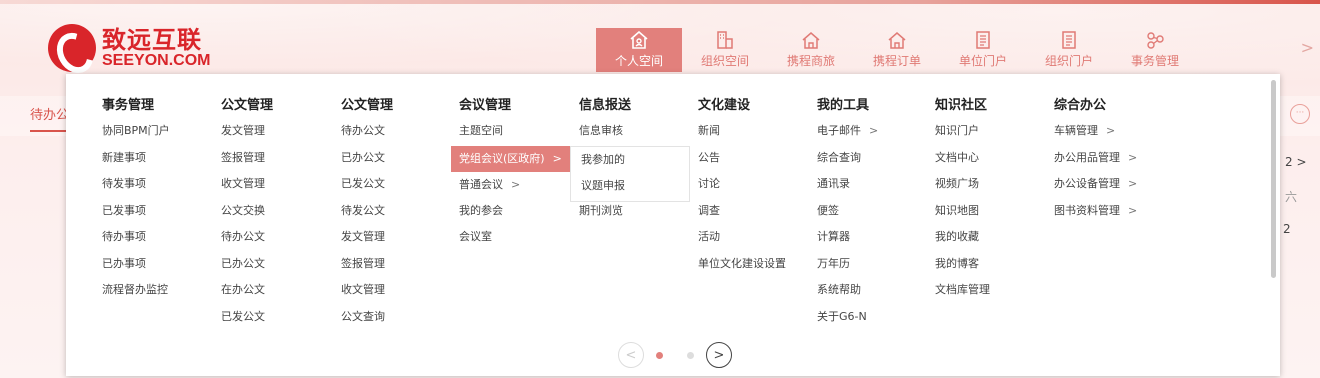 The image size is (1320, 378). I want to click on menu-item: 待发公文, so click(363, 211).